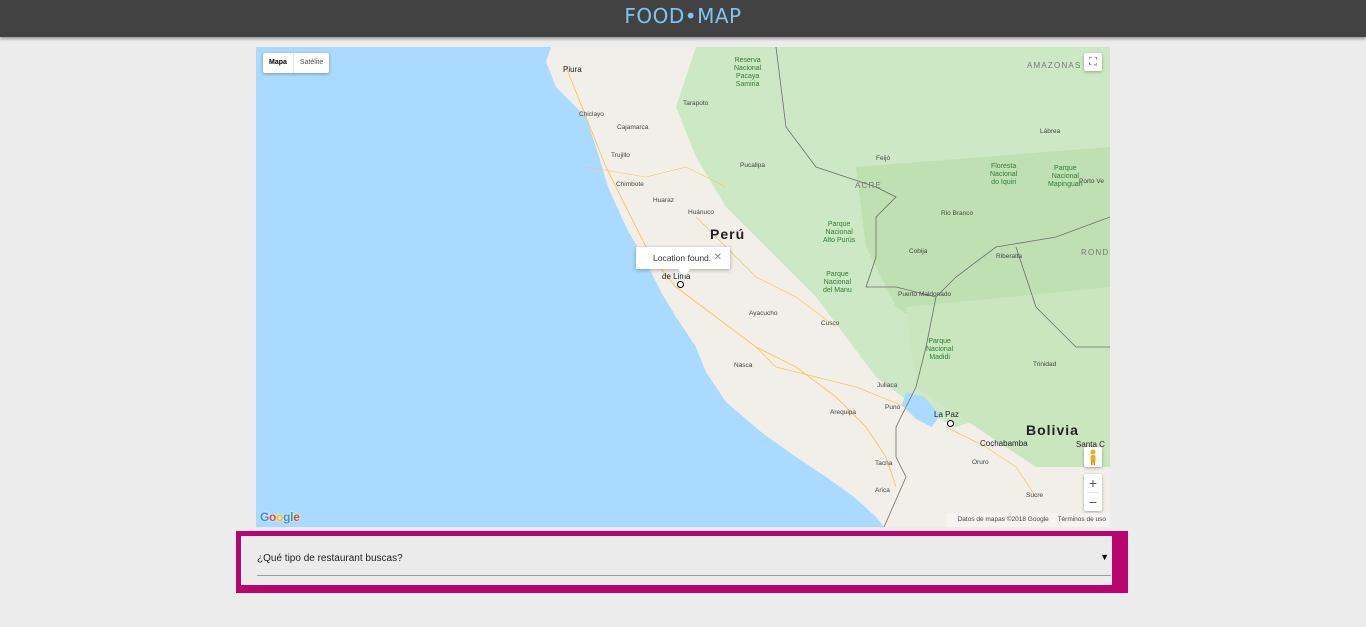  What do you see at coordinates (701, 212) in the screenshot?
I see `city-label-huanuco: Huánuco` at bounding box center [701, 212].